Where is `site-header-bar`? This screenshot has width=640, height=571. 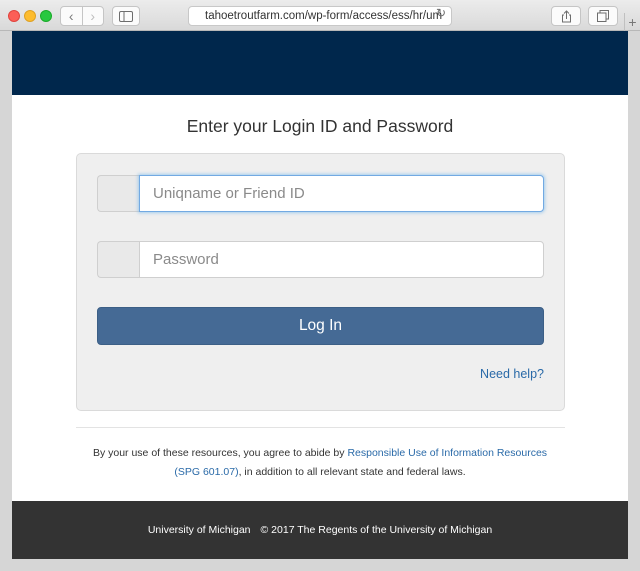 site-header-bar is located at coordinates (320, 63).